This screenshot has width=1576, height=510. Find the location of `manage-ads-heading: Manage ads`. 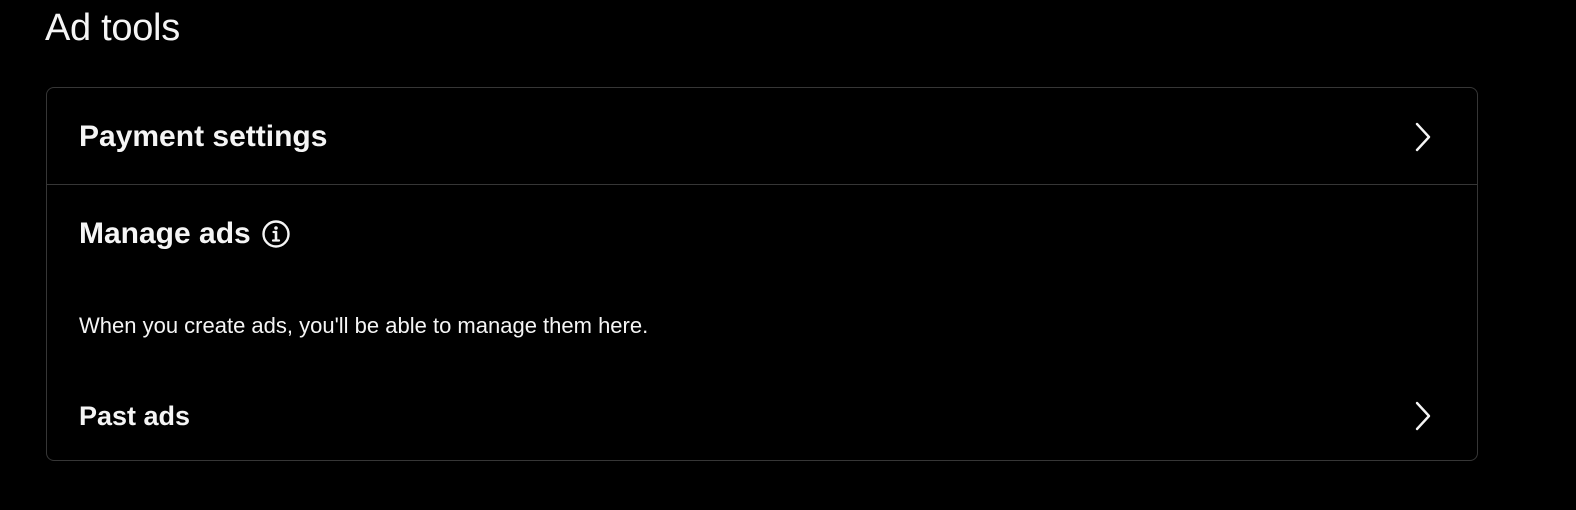

manage-ads-heading: Manage ads is located at coordinates (185, 234).